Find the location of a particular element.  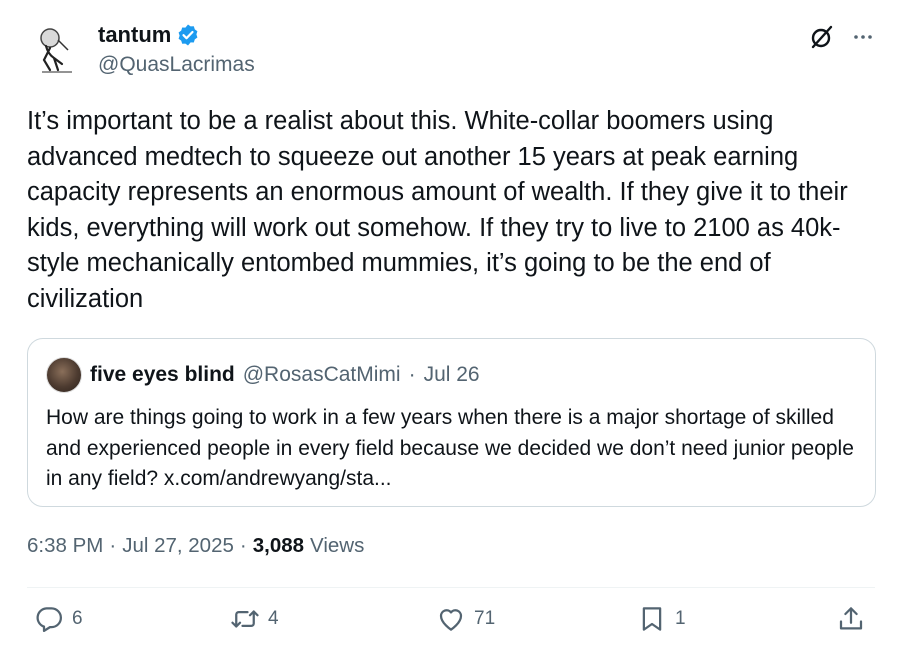

tweet-time: 6:38 PM is located at coordinates (65, 546).